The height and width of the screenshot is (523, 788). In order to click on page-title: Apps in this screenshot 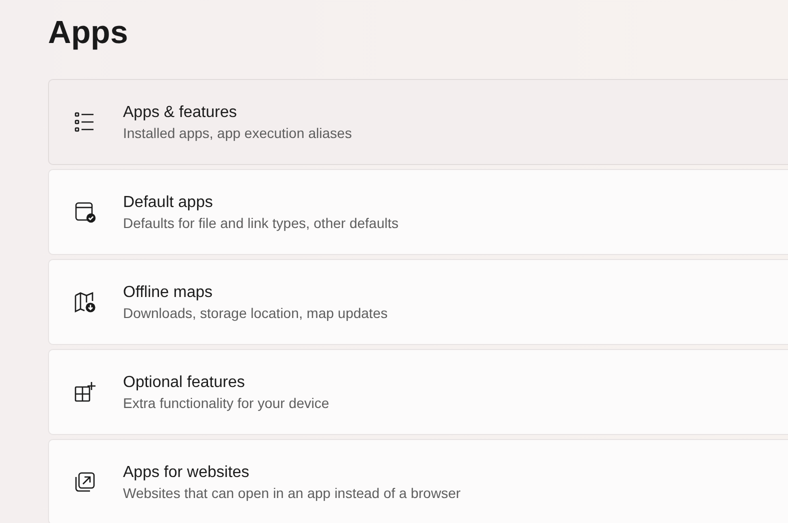, I will do `click(88, 32)`.